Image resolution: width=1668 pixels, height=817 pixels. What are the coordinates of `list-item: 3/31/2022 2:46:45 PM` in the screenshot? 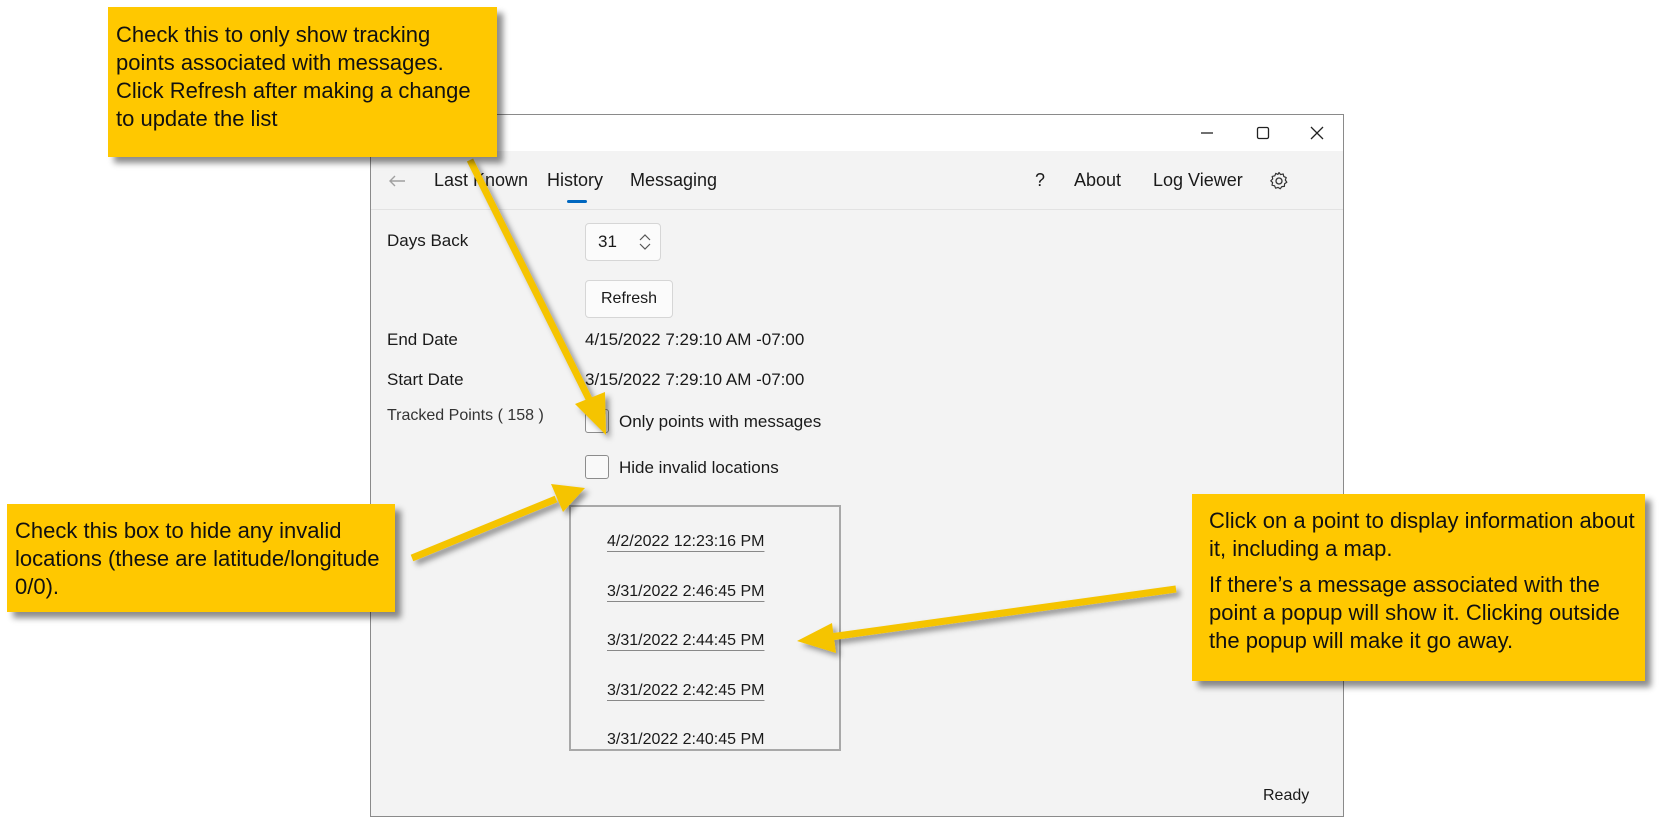 It's located at (685, 592).